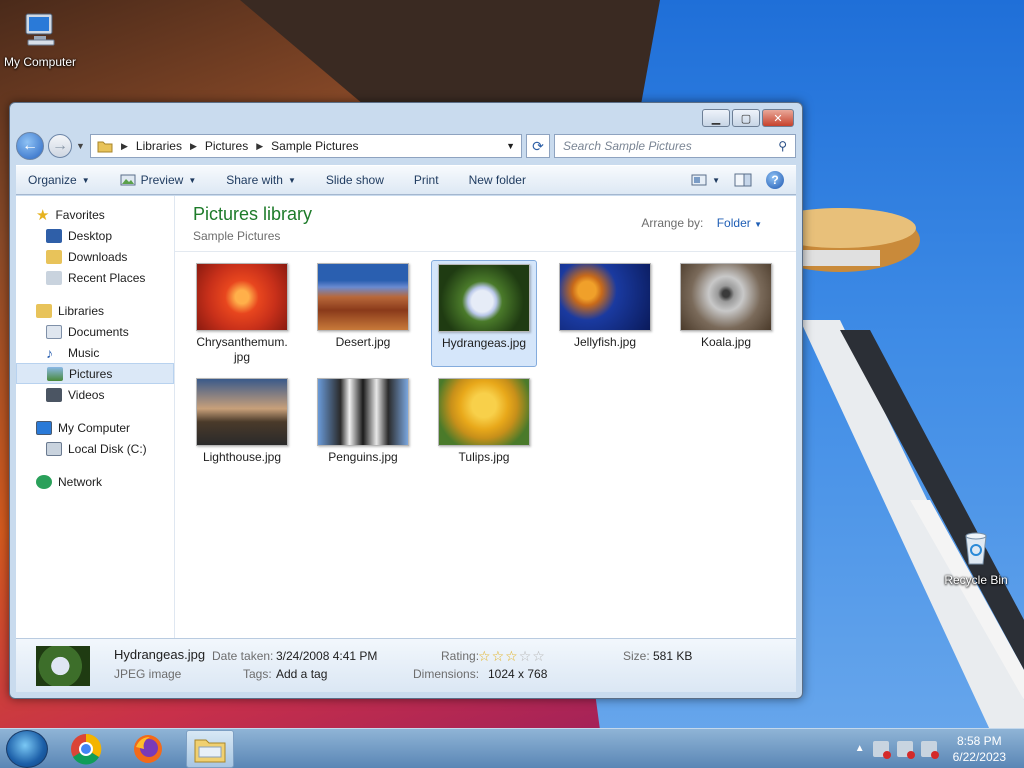  I want to click on close-button: ✕, so click(778, 118).